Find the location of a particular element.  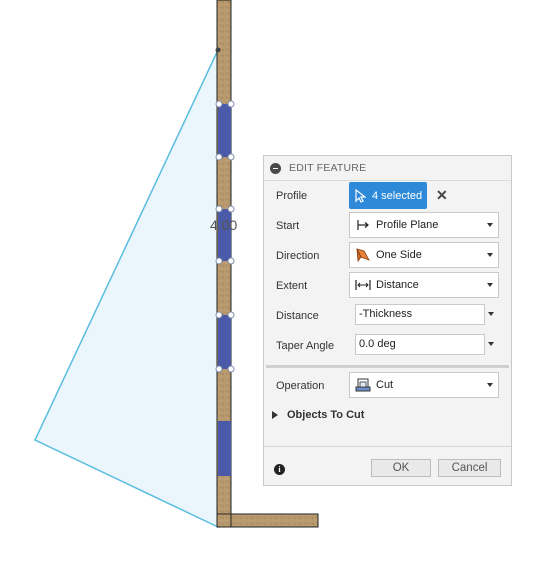

sketch-point is located at coordinates (218, 50).